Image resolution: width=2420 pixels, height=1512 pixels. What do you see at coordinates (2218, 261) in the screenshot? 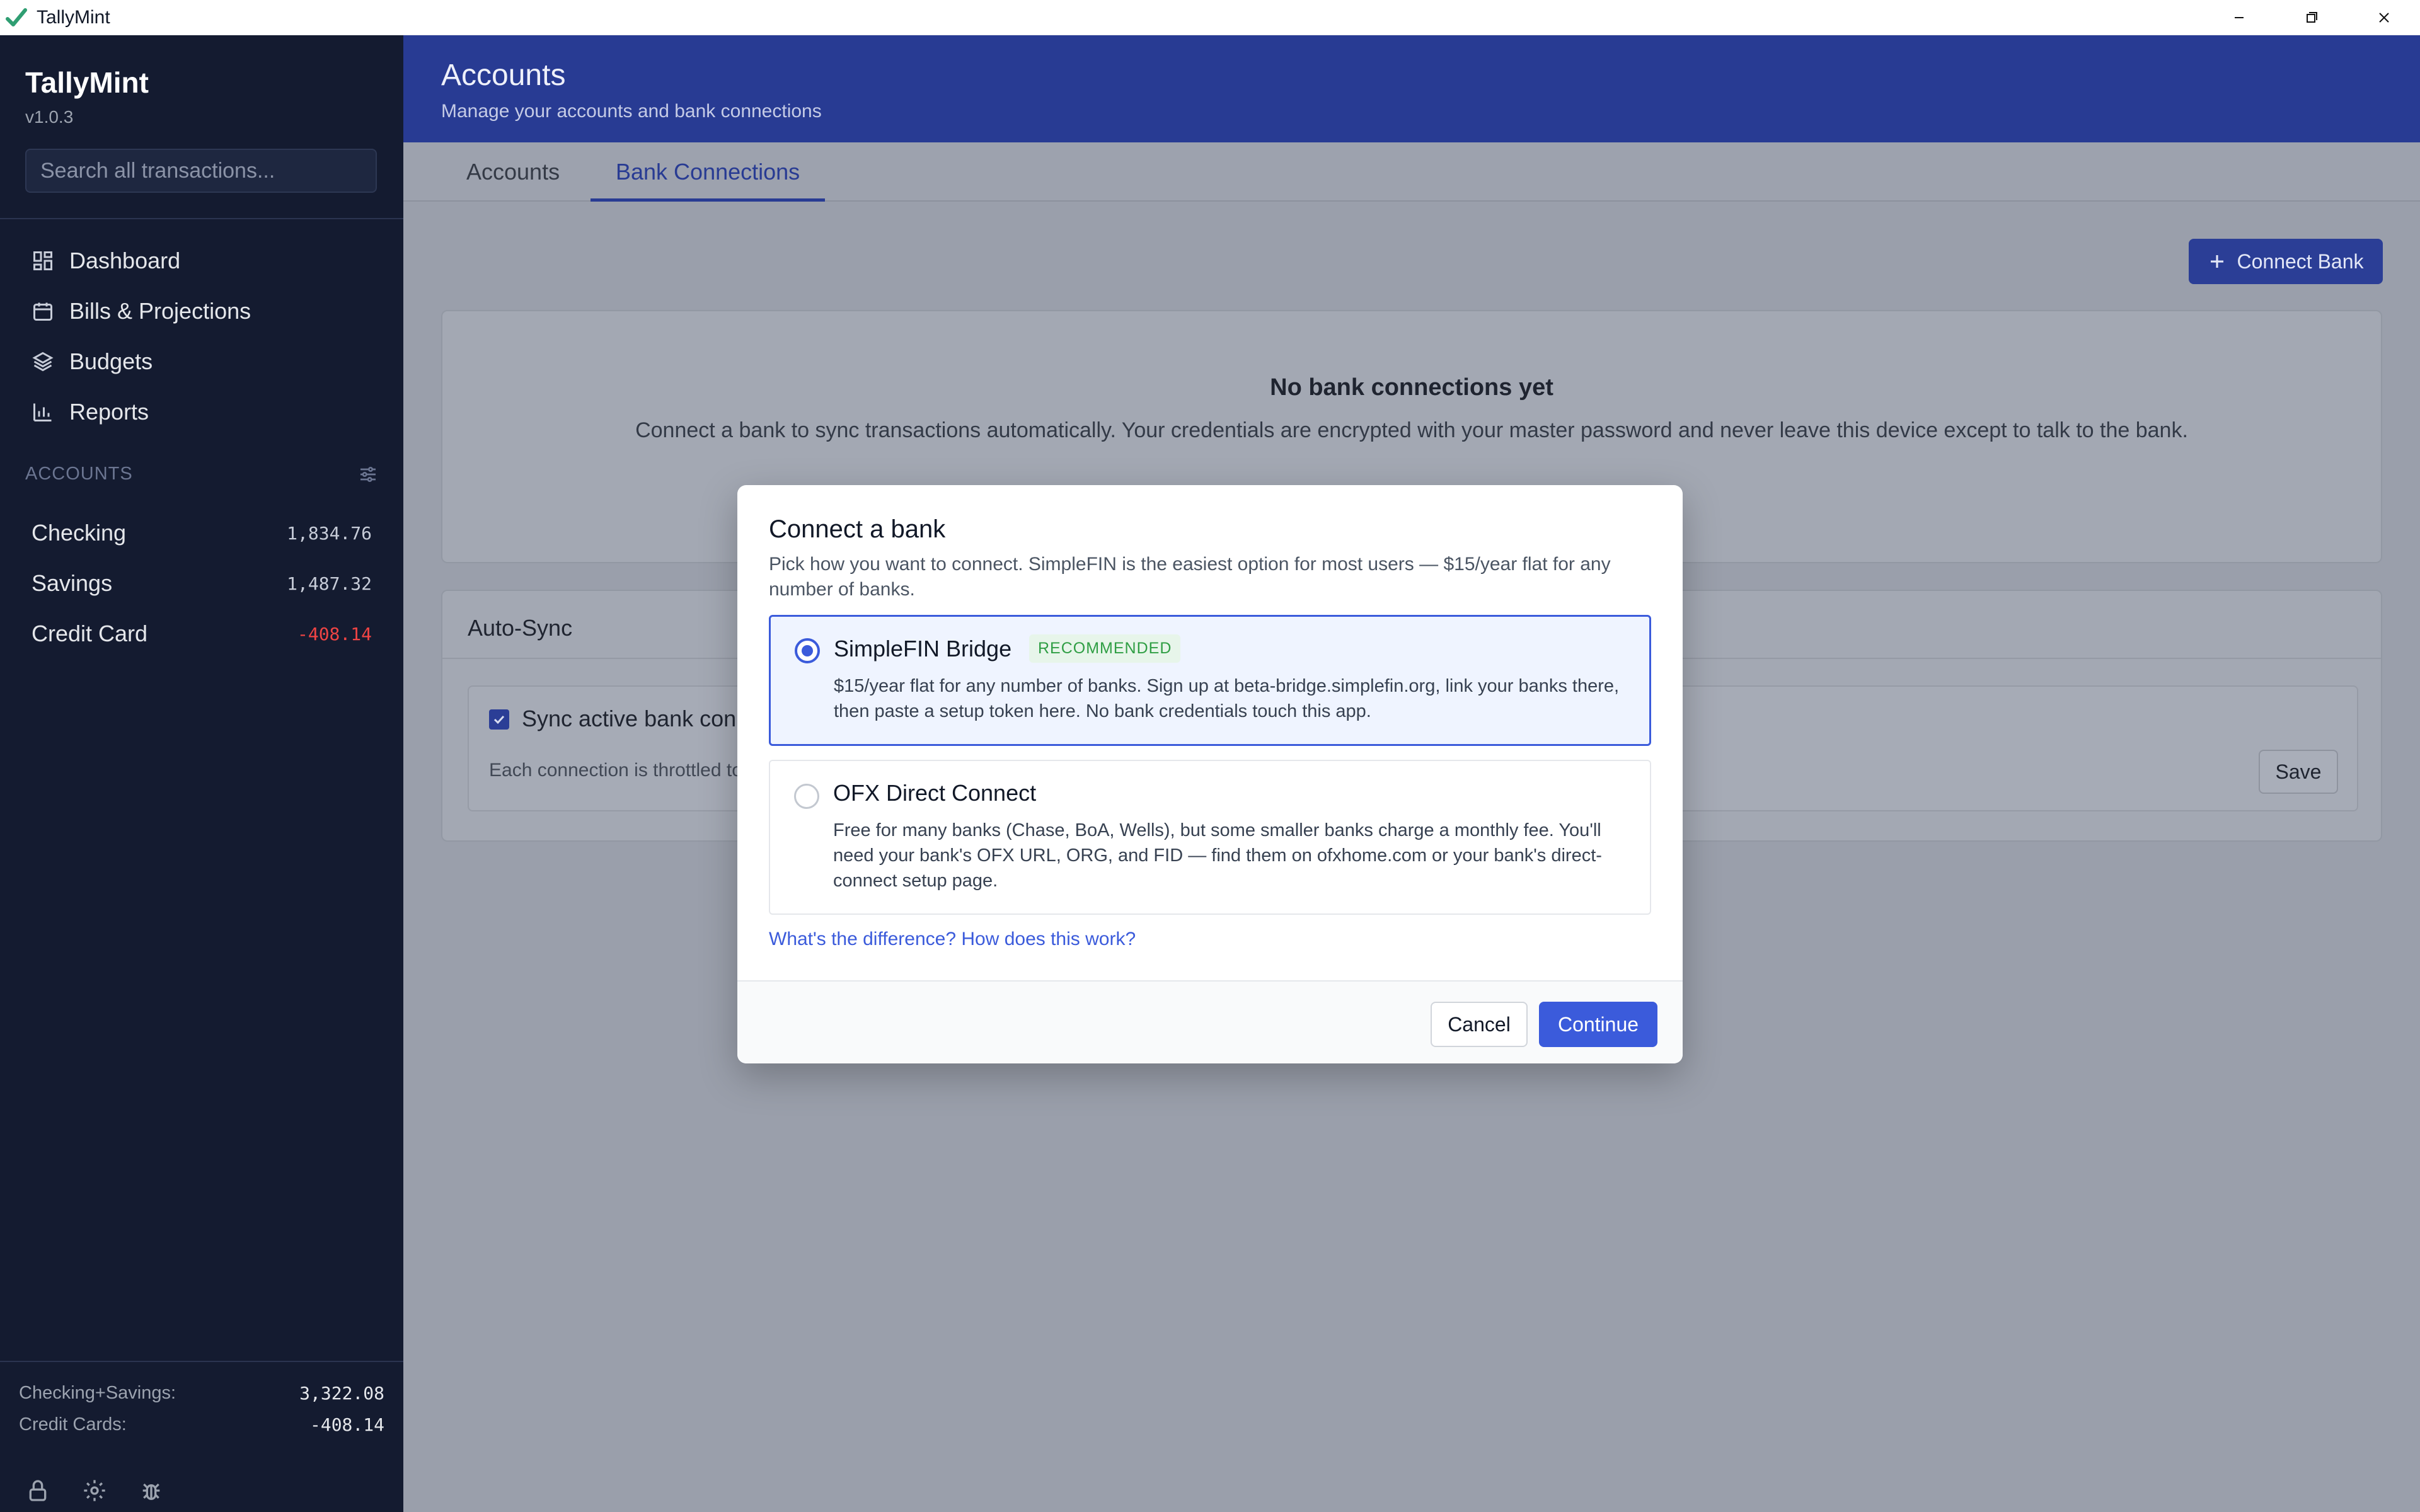
I see `plus-icon` at bounding box center [2218, 261].